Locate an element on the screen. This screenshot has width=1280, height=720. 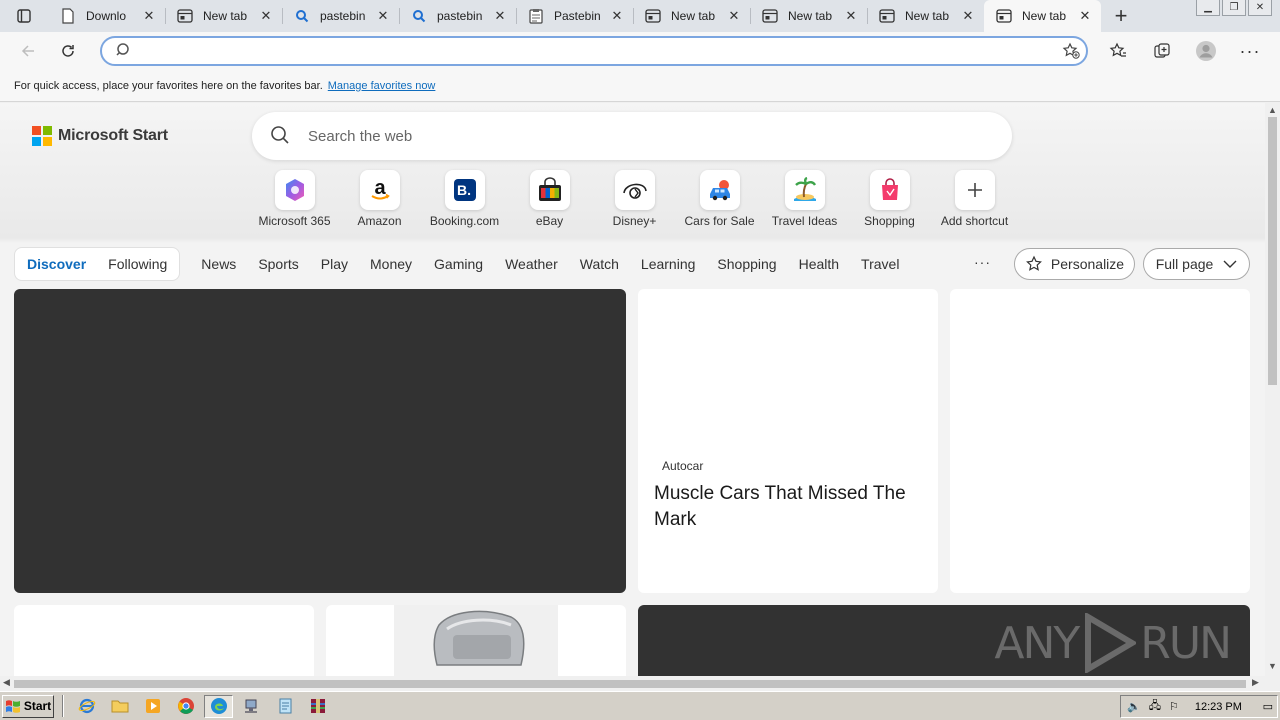
vertical-scroll-thumb is located at coordinates (1272, 251).